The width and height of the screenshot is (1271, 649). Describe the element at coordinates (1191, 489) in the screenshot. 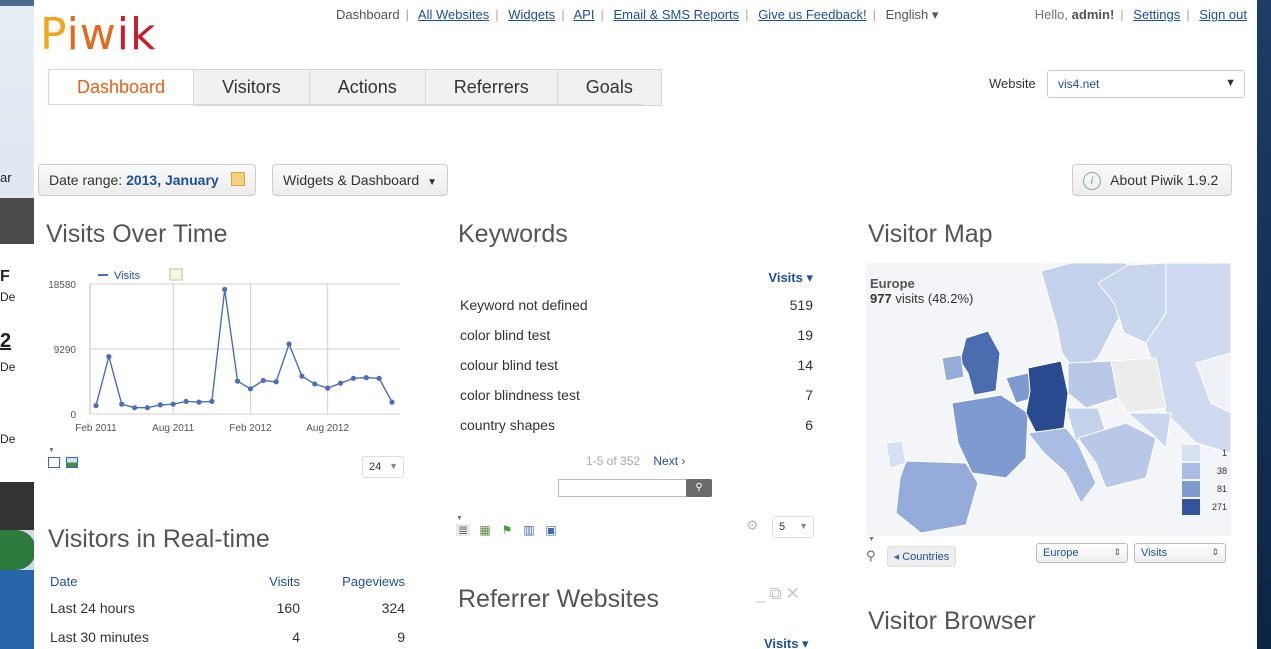

I see `map-legend-swatch` at that location.